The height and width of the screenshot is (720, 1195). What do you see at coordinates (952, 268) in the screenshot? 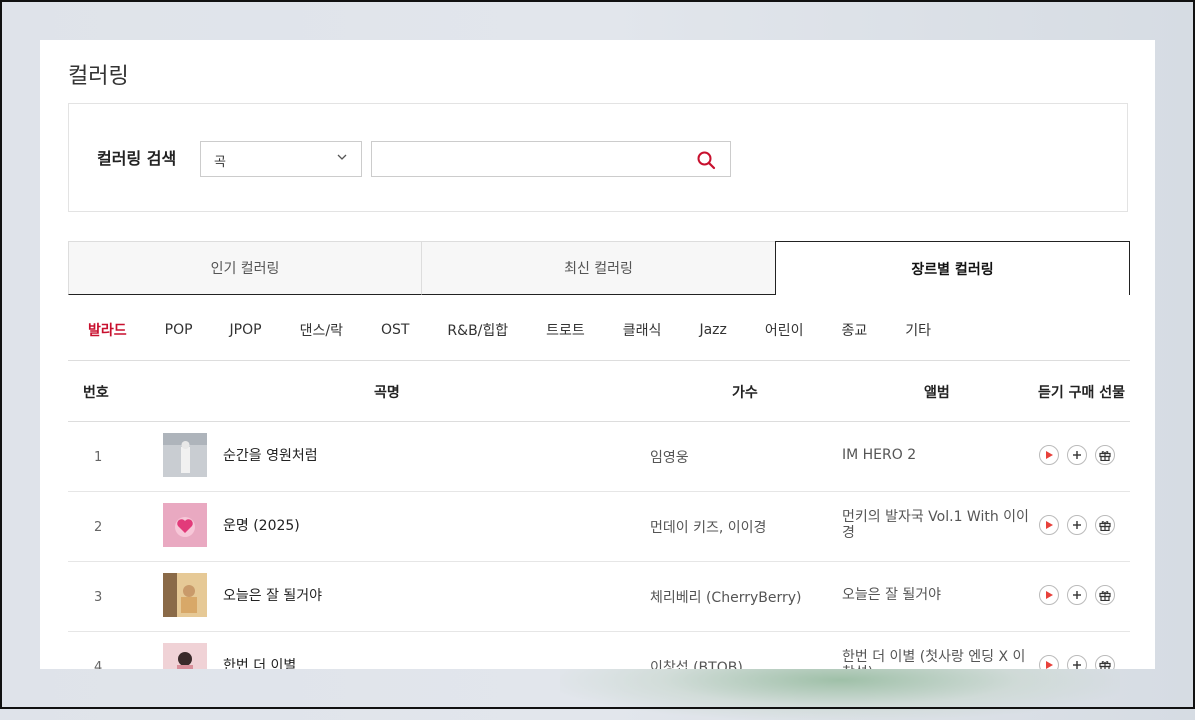
I see `tab-genre: 장르별 컬러링` at bounding box center [952, 268].